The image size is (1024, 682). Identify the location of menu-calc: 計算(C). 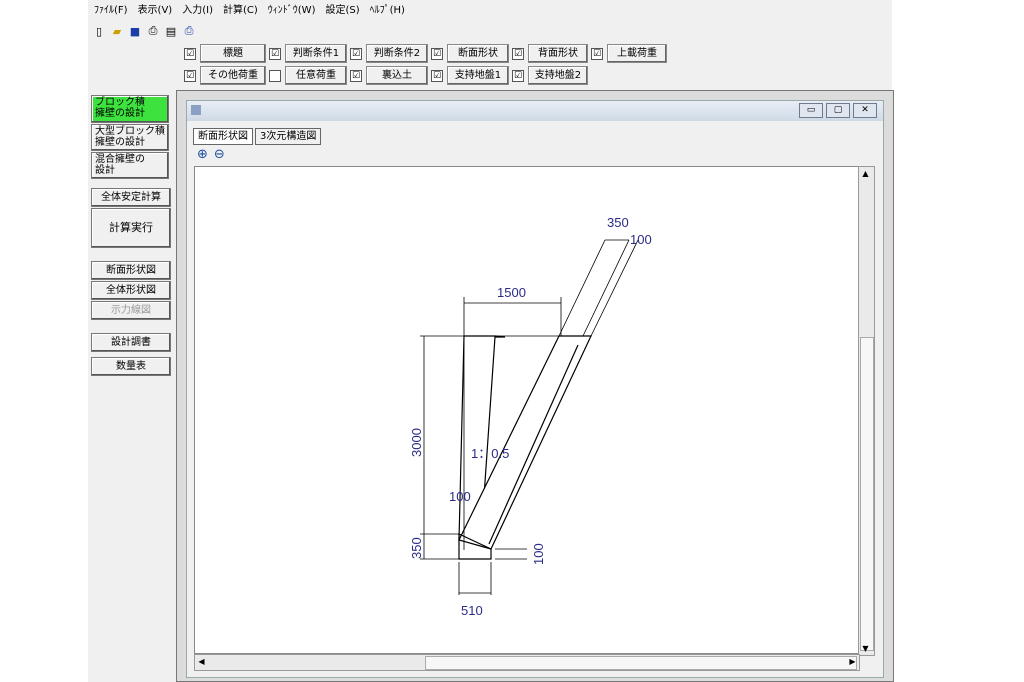
(240, 11).